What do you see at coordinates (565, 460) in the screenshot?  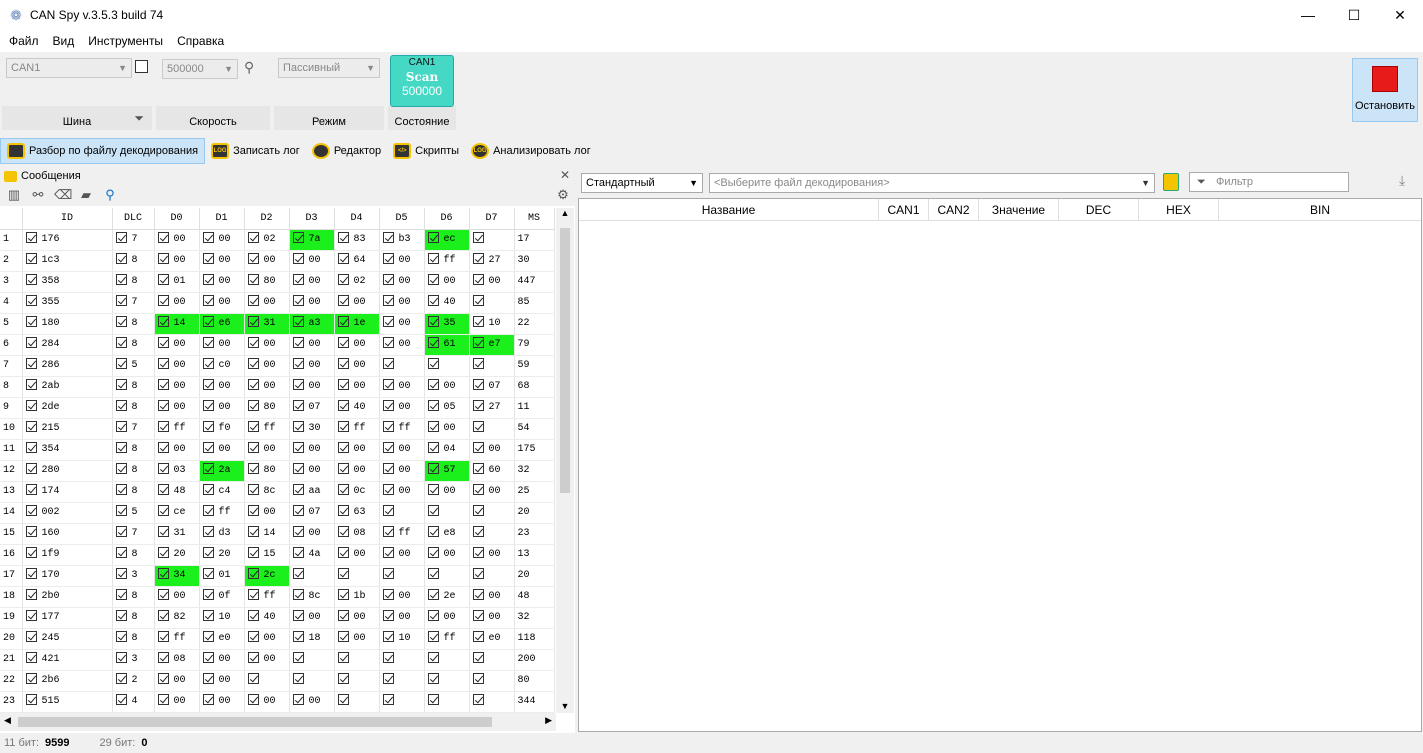 I see `vertical-scrollbar: ▲ ▼` at bounding box center [565, 460].